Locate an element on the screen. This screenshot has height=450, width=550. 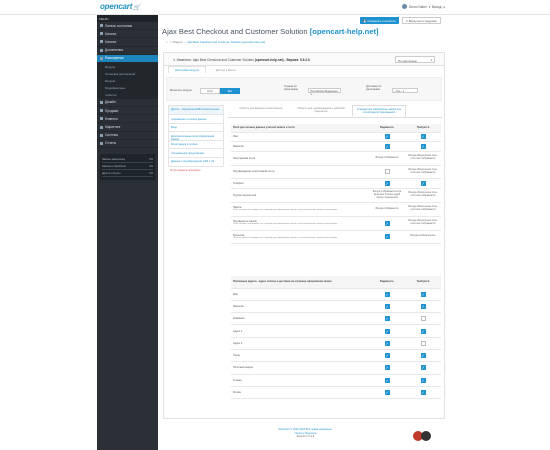
sidebar-item: Дизайн is located at coordinates (127, 103).